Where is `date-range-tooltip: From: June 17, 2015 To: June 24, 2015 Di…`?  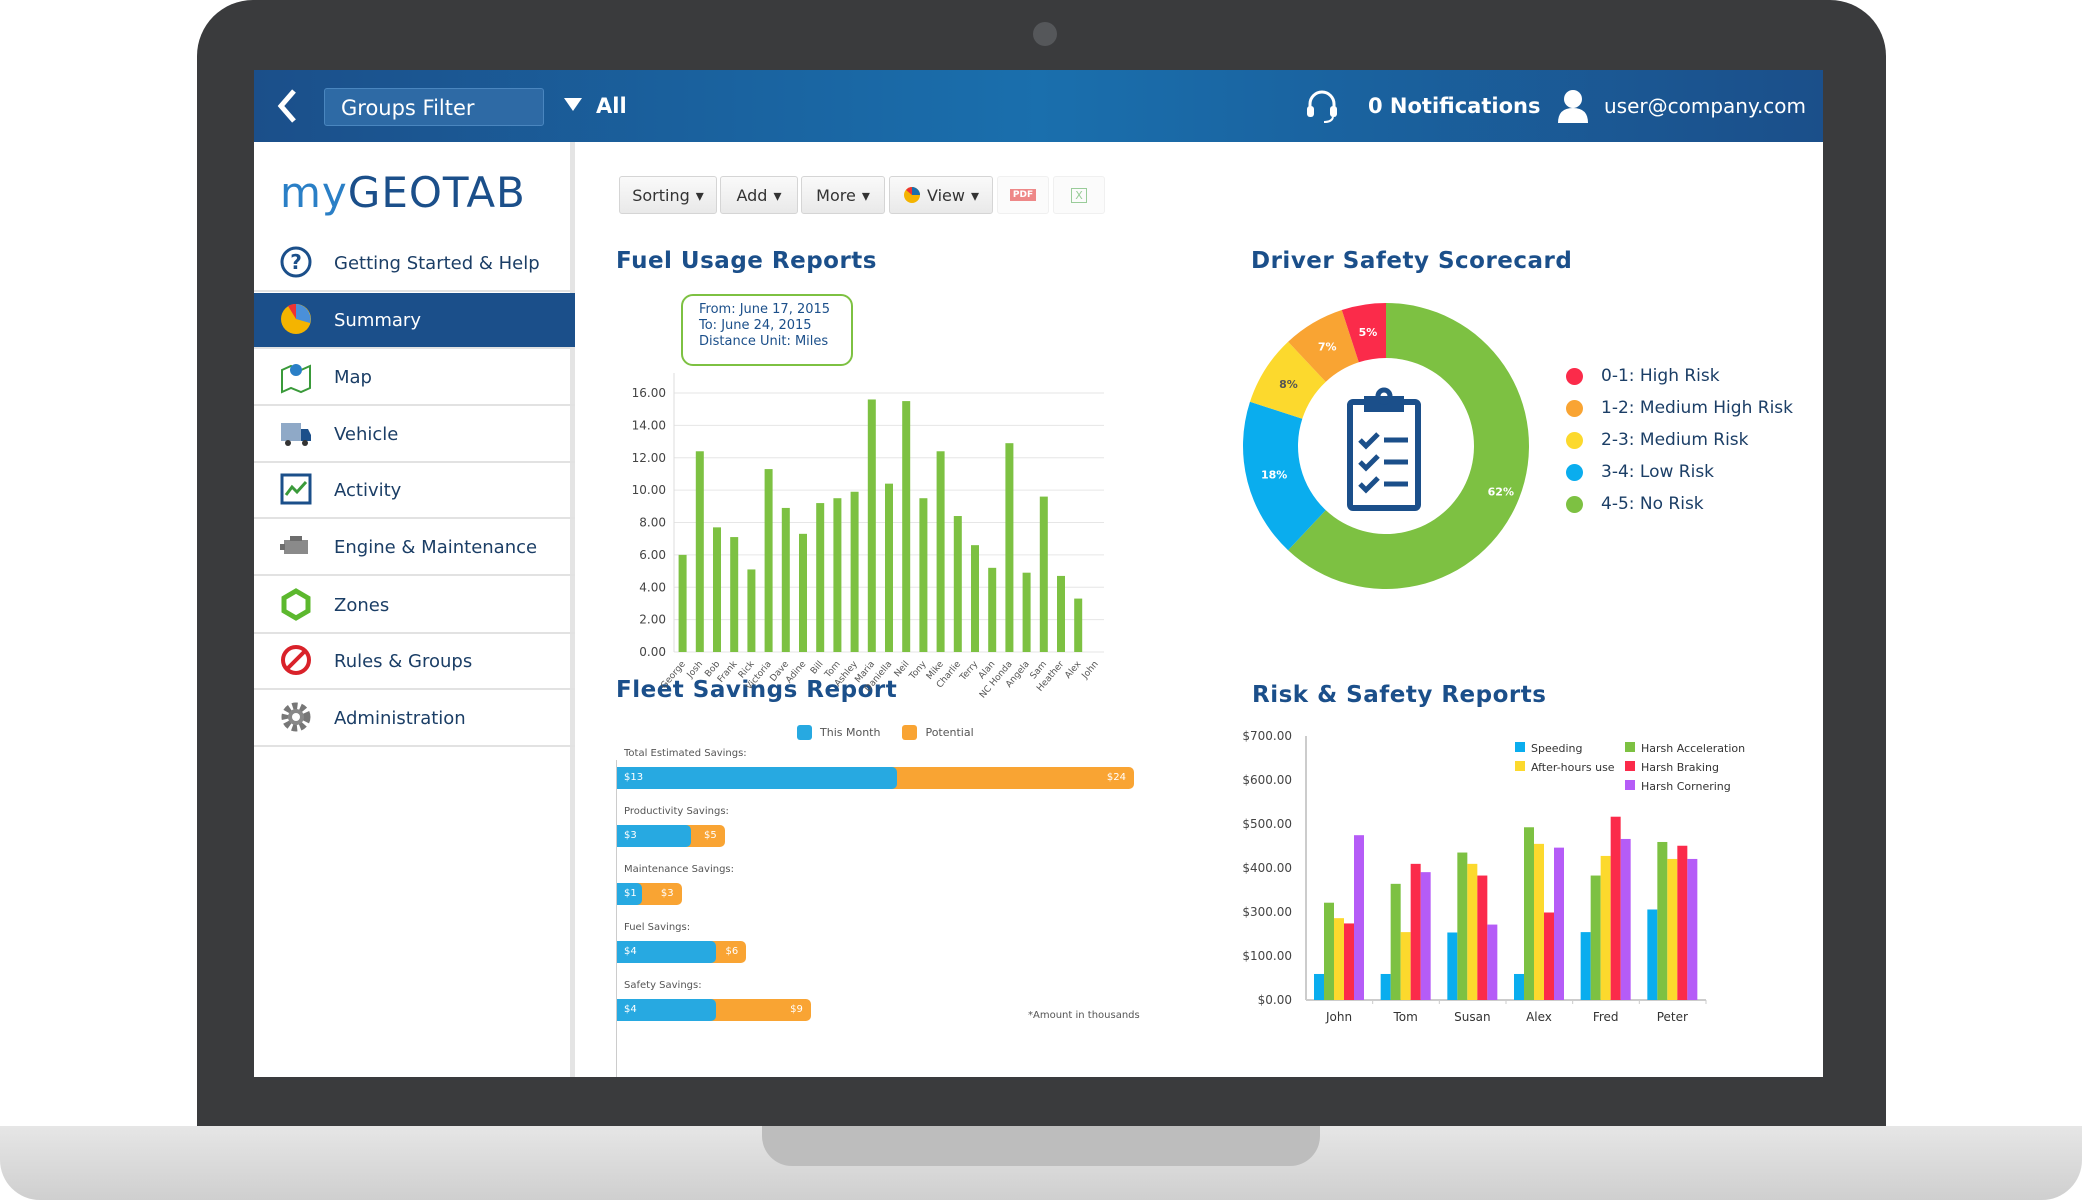
date-range-tooltip: From: June 17, 2015 To: June 24, 2015 Di… is located at coordinates (767, 330).